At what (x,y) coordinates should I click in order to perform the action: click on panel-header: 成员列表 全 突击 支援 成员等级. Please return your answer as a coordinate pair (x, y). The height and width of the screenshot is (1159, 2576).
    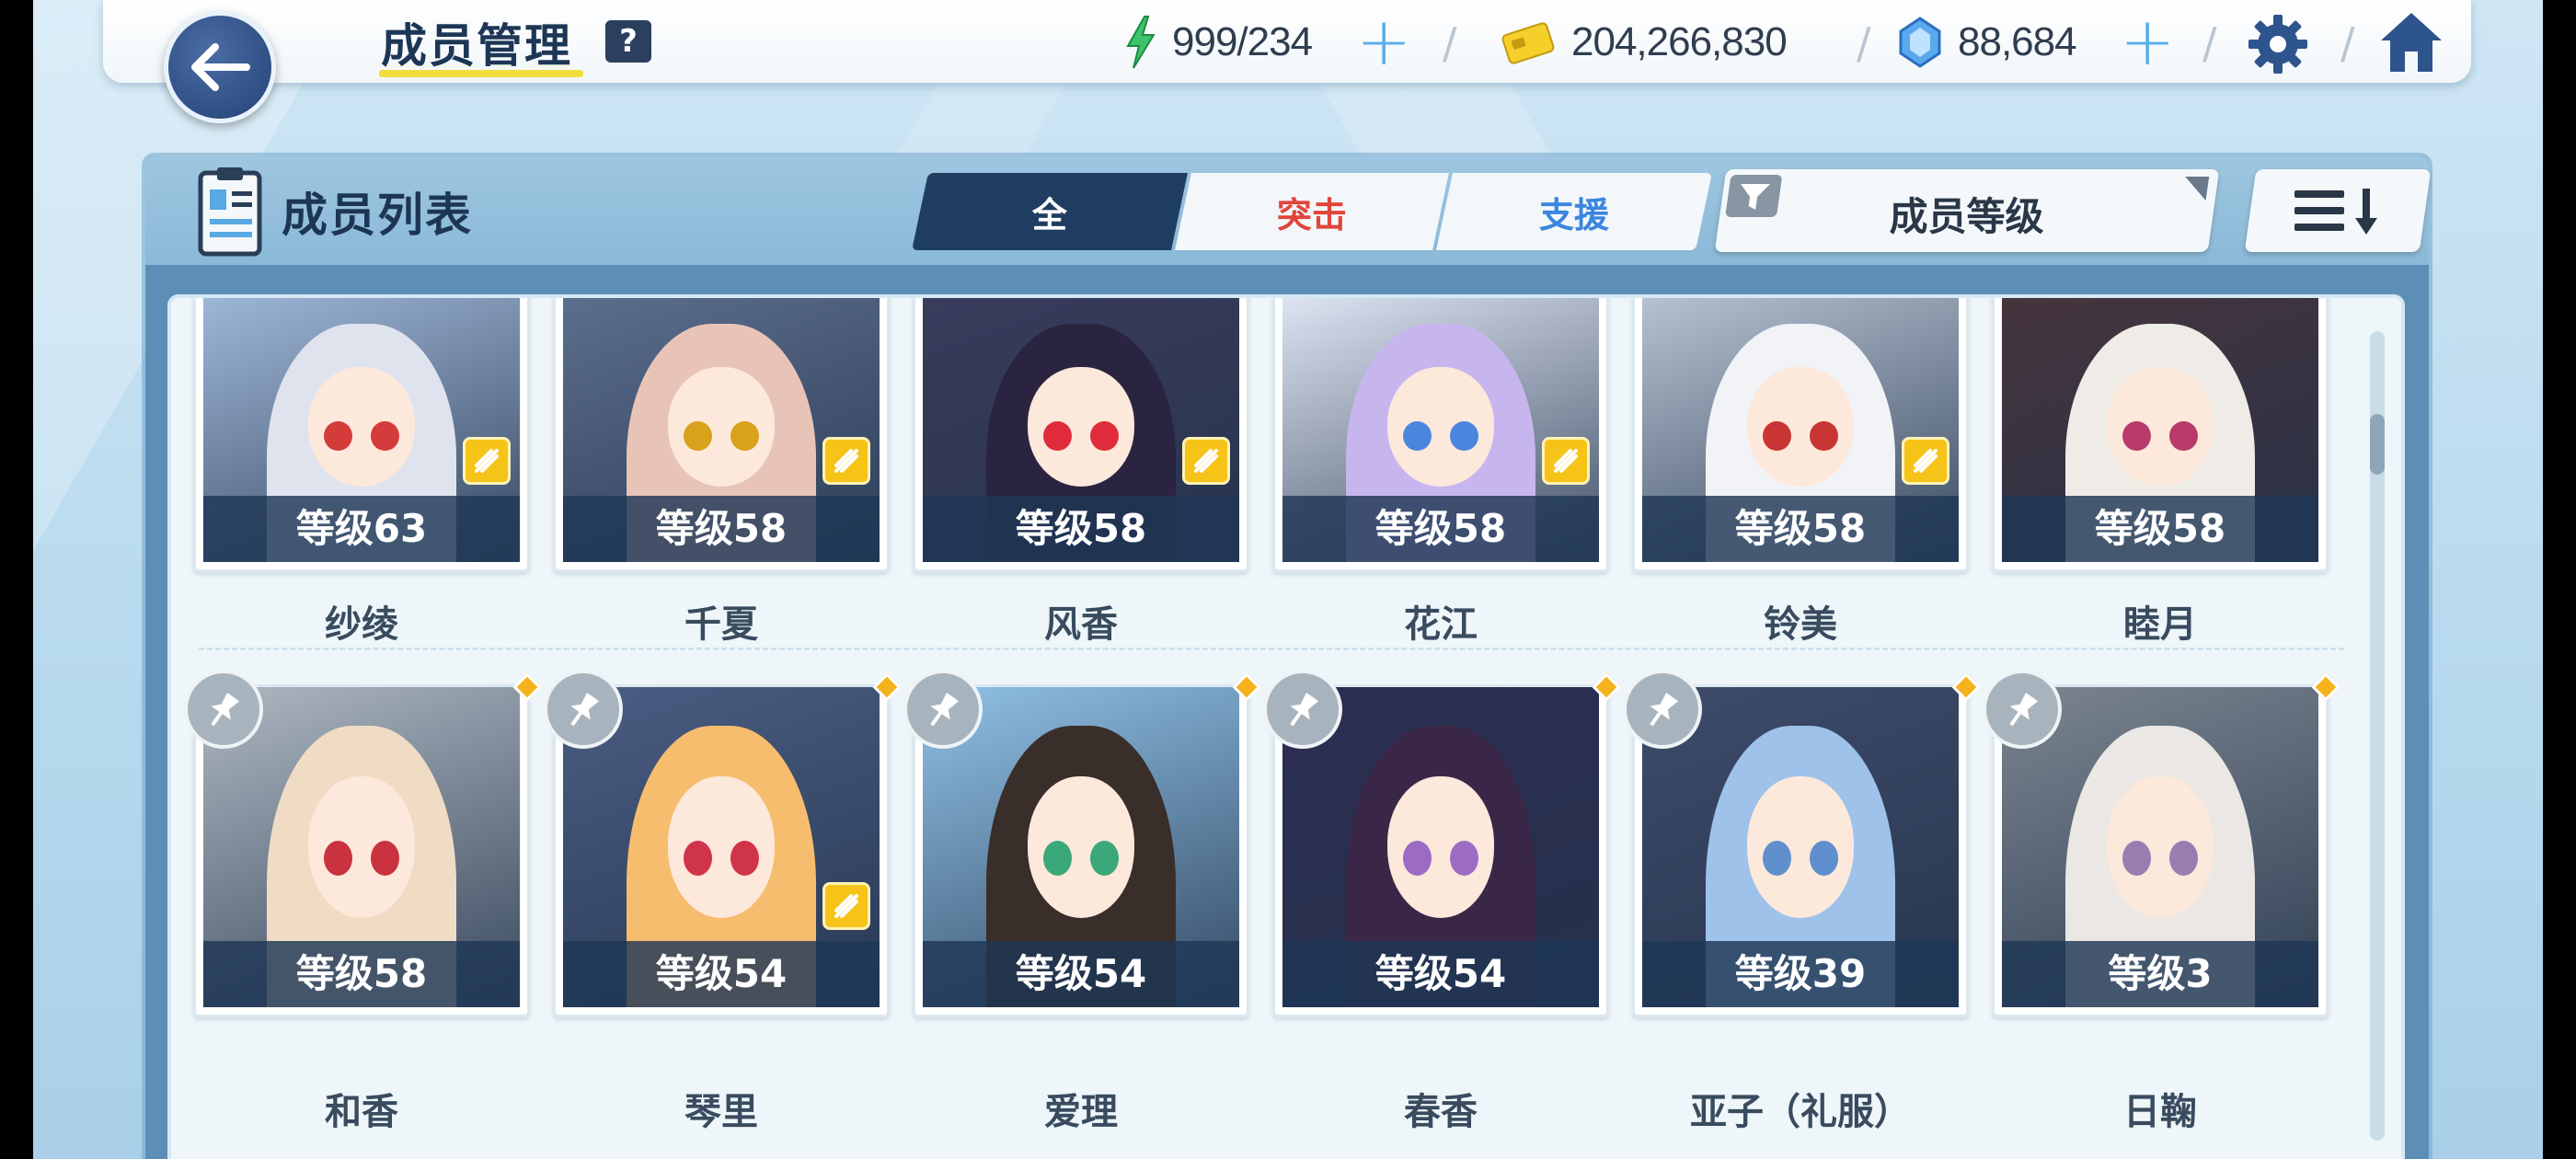
    Looking at the image, I should click on (1288, 210).